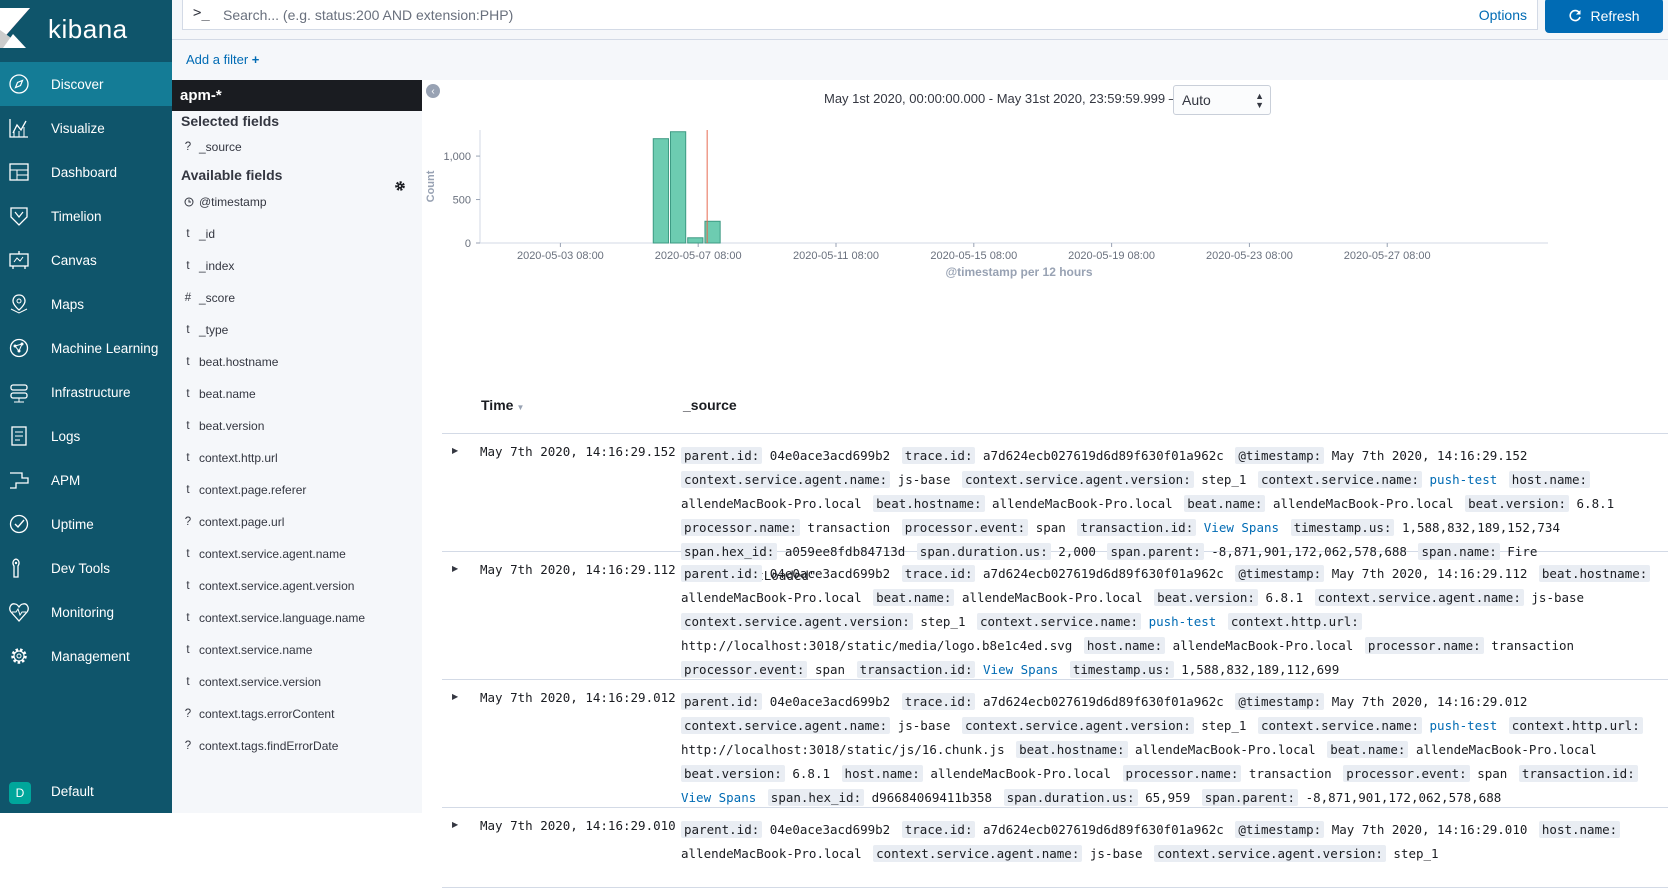 The height and width of the screenshot is (888, 1668). I want to click on row-time: May 7th 2020, 14:16:29.012, so click(578, 697).